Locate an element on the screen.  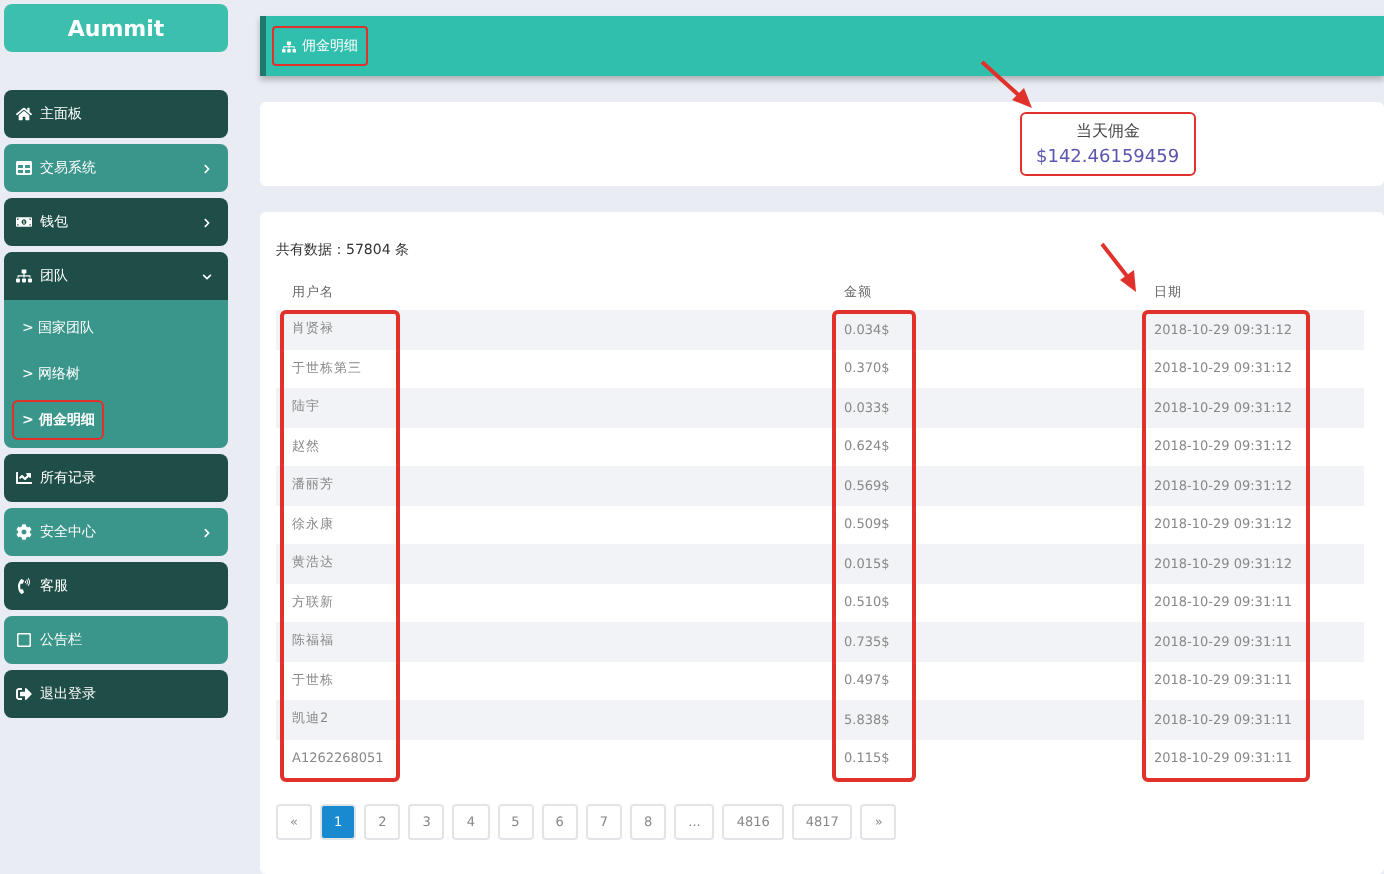
logo: Aummit is located at coordinates (116, 28).